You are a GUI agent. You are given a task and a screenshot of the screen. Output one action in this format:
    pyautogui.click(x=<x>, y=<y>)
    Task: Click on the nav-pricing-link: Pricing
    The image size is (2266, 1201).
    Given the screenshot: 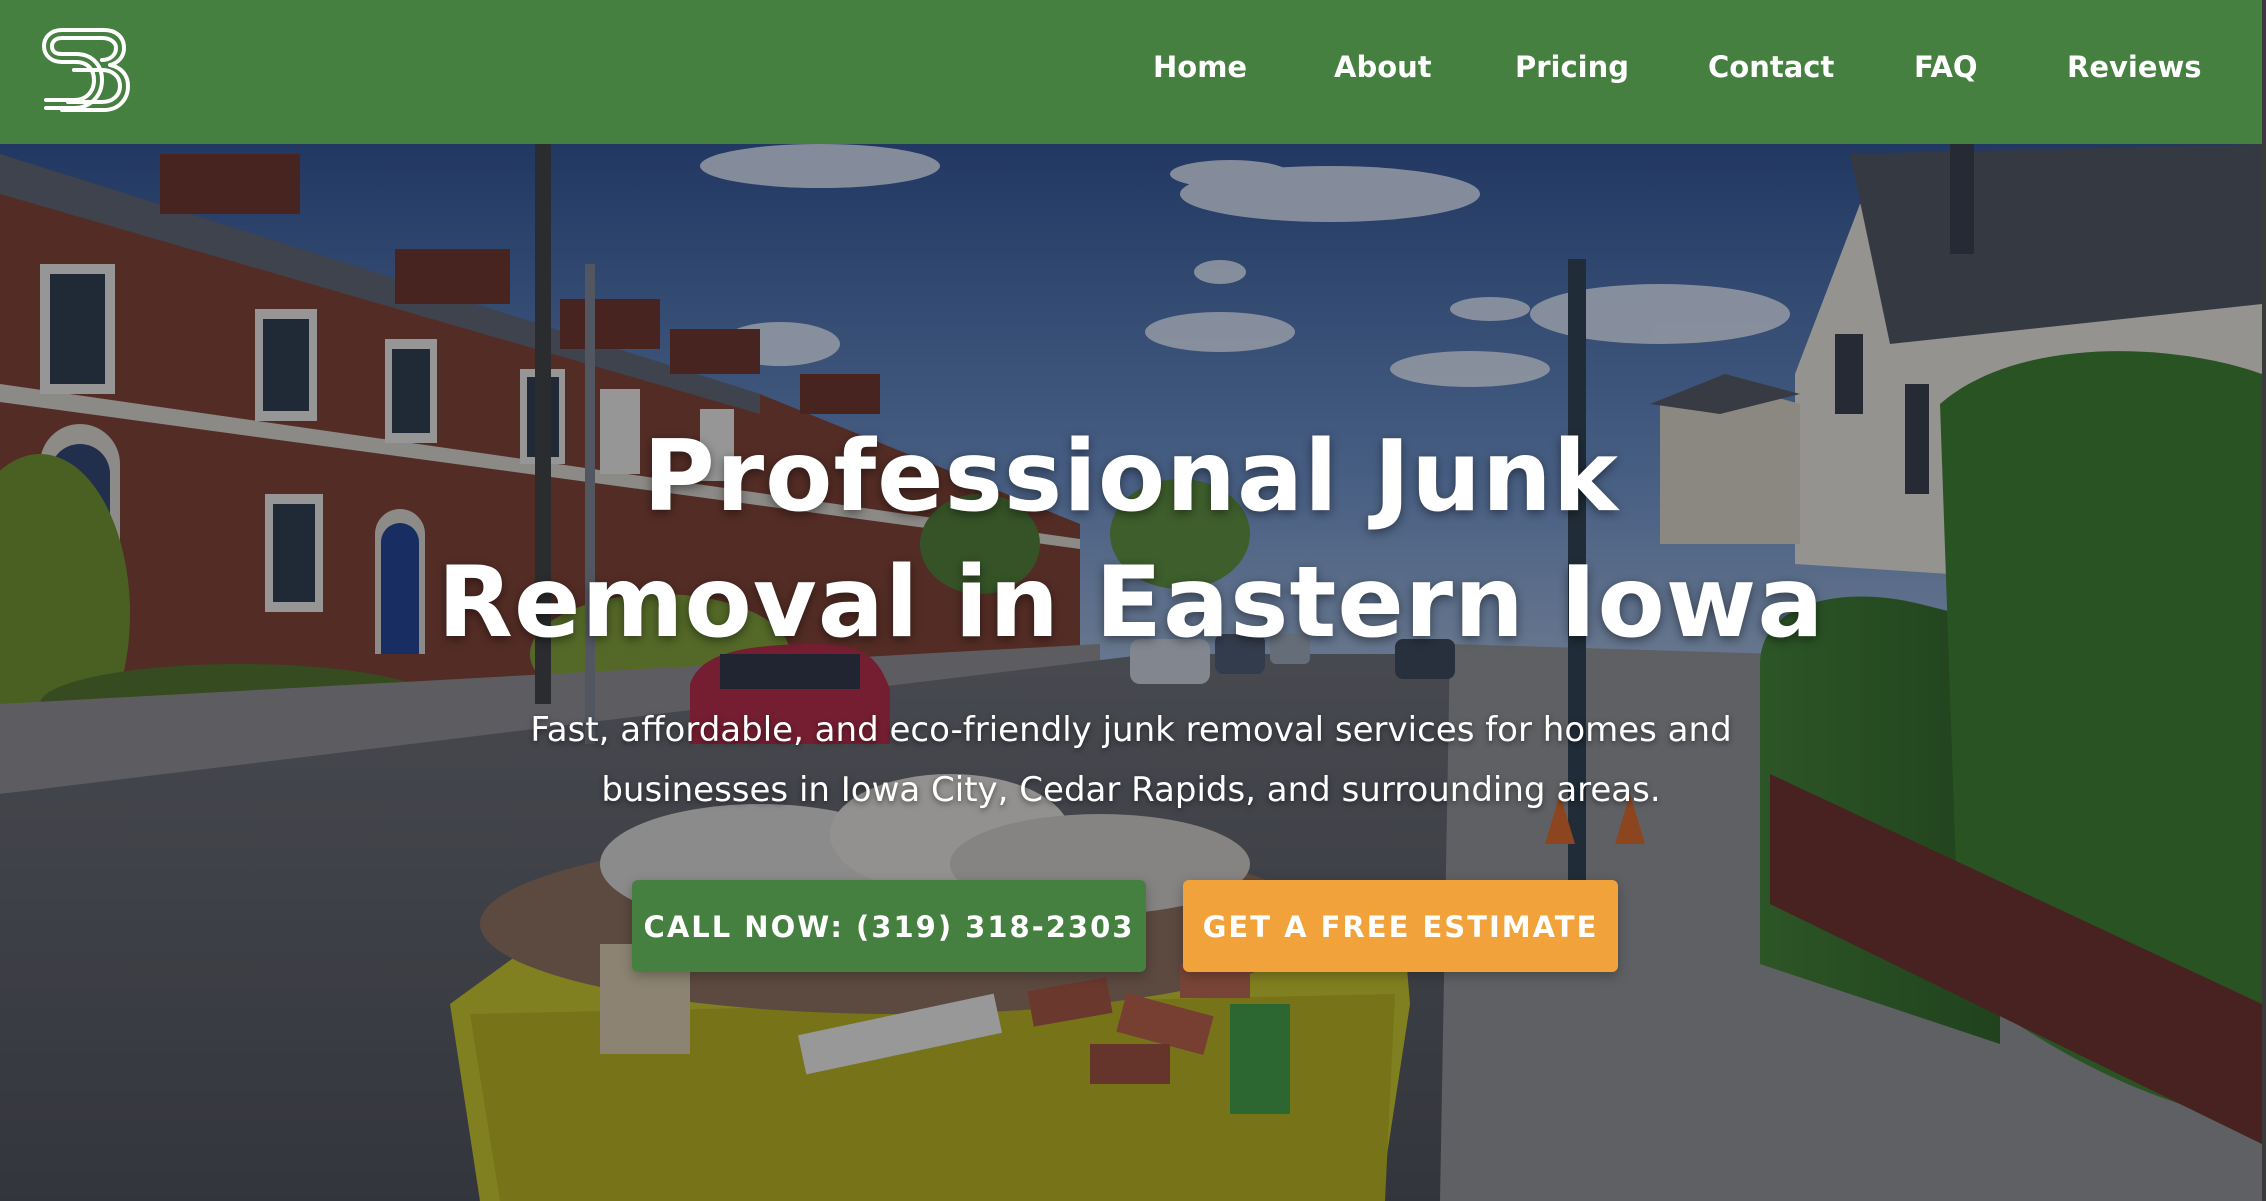 What is the action you would take?
    pyautogui.click(x=1572, y=67)
    